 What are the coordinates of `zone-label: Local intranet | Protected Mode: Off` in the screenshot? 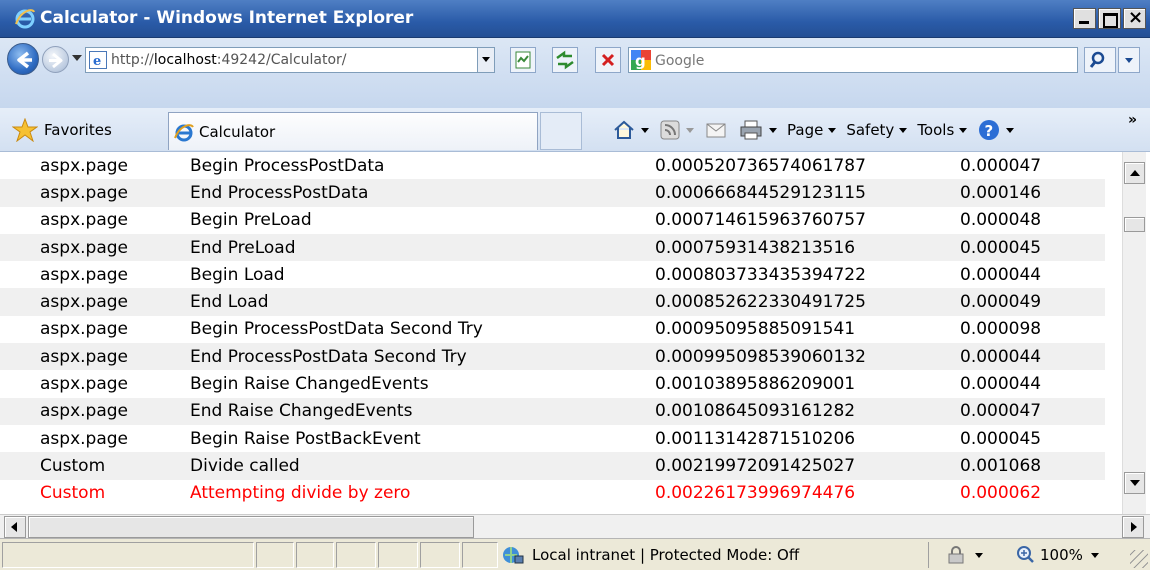 It's located at (666, 555).